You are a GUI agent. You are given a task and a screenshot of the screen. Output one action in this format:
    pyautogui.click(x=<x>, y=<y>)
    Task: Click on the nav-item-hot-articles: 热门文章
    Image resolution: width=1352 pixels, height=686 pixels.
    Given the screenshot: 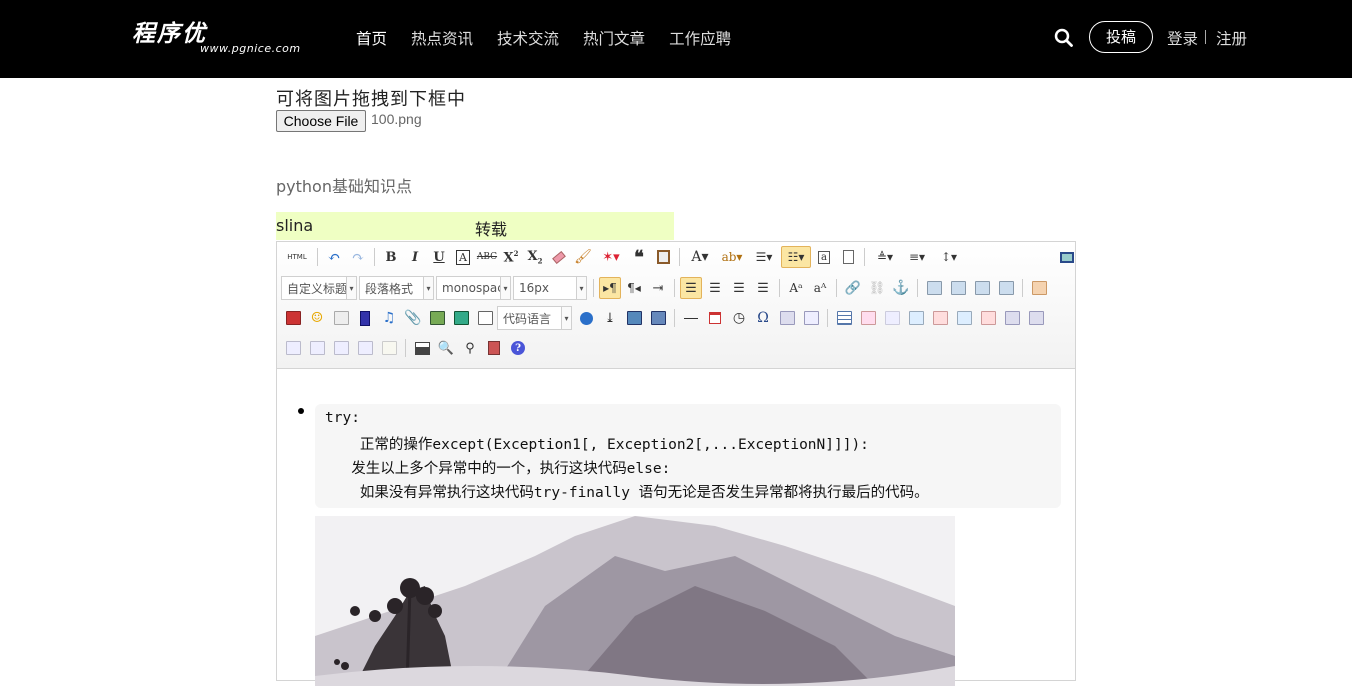 What is the action you would take?
    pyautogui.click(x=614, y=38)
    